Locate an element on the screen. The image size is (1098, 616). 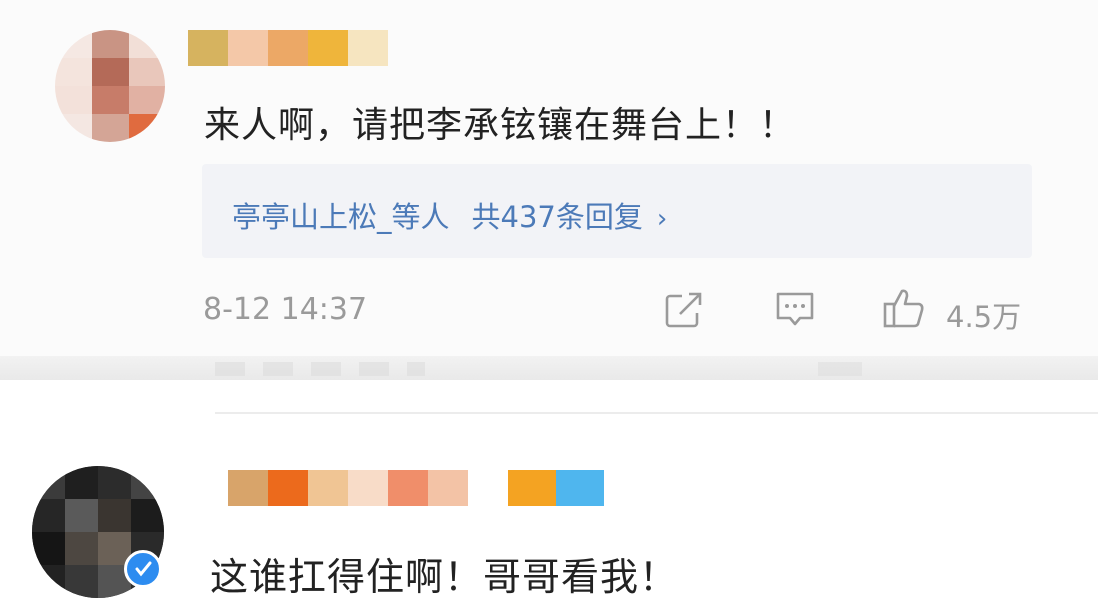
replies-link: 亭亭山上松_等人 共437条回复 › is located at coordinates (449, 215).